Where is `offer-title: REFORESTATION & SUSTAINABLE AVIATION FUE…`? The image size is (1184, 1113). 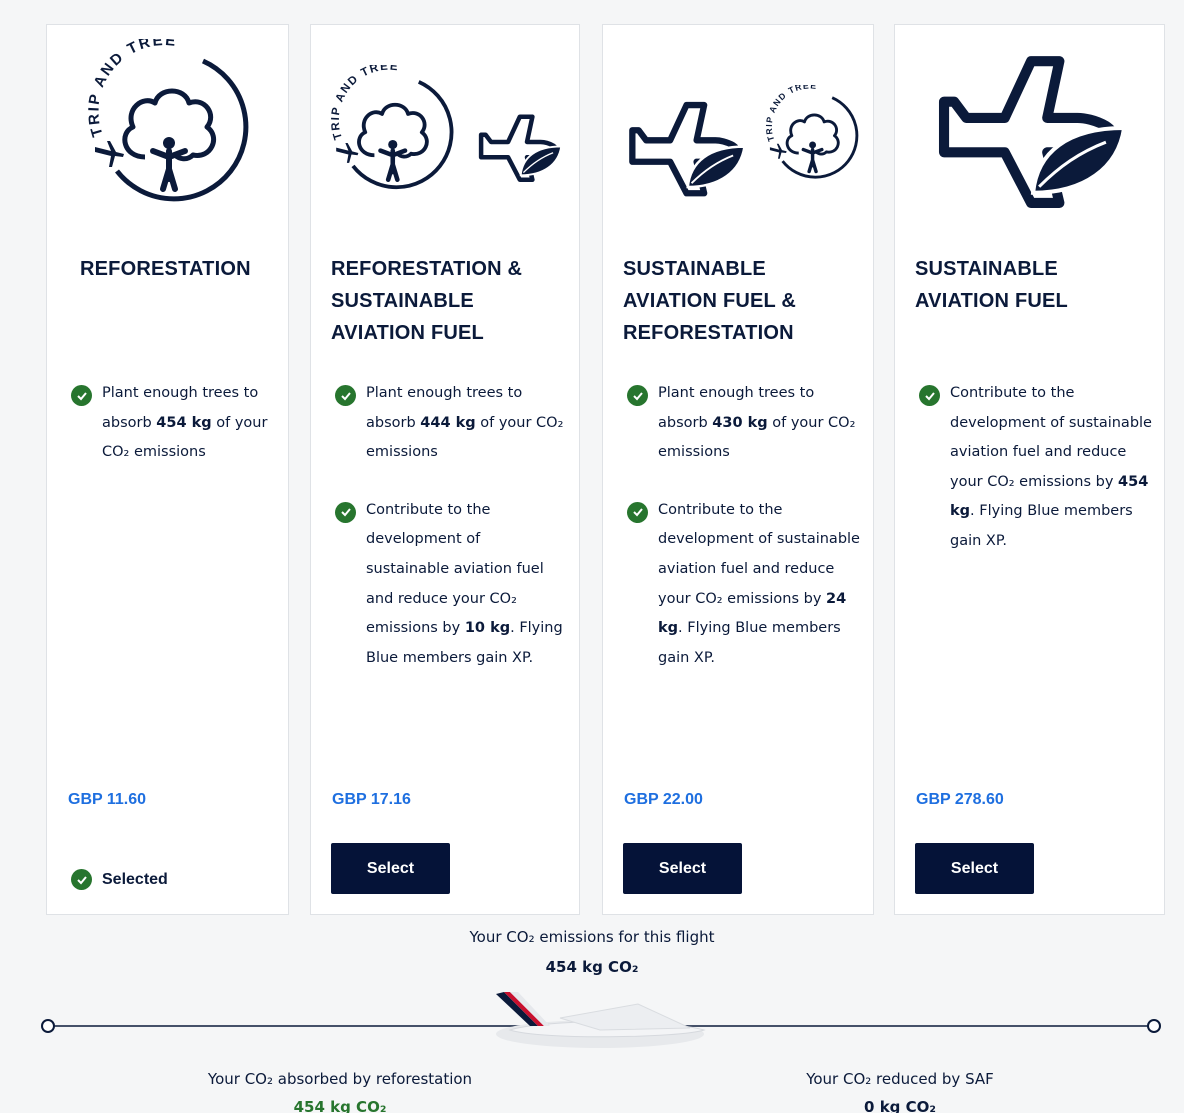
offer-title: REFORESTATION & SUSTAINABLE AVIATION FUE… is located at coordinates (427, 301).